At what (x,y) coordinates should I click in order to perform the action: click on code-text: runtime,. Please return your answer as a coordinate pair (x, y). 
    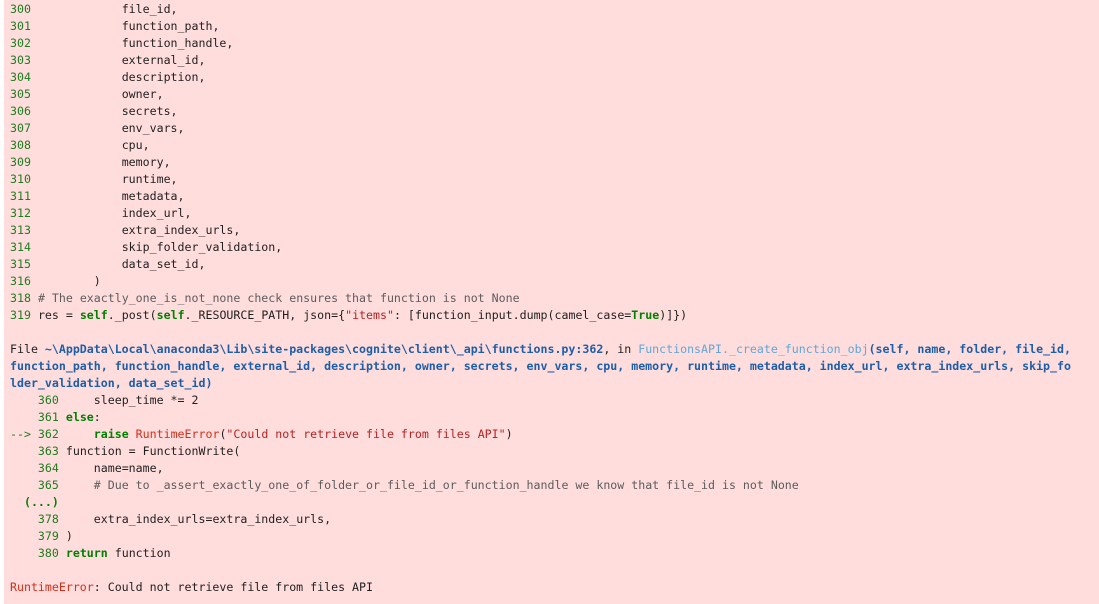
    Looking at the image, I should click on (121, 179).